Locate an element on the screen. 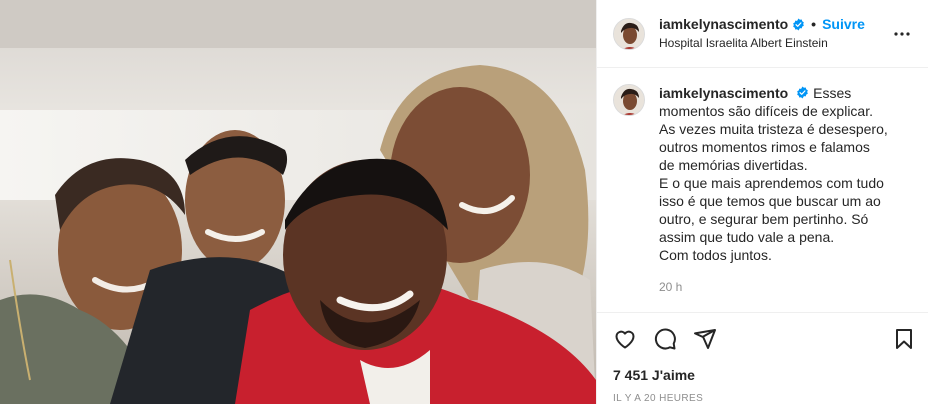  caption-username: iamkelynascimento is located at coordinates (723, 93).